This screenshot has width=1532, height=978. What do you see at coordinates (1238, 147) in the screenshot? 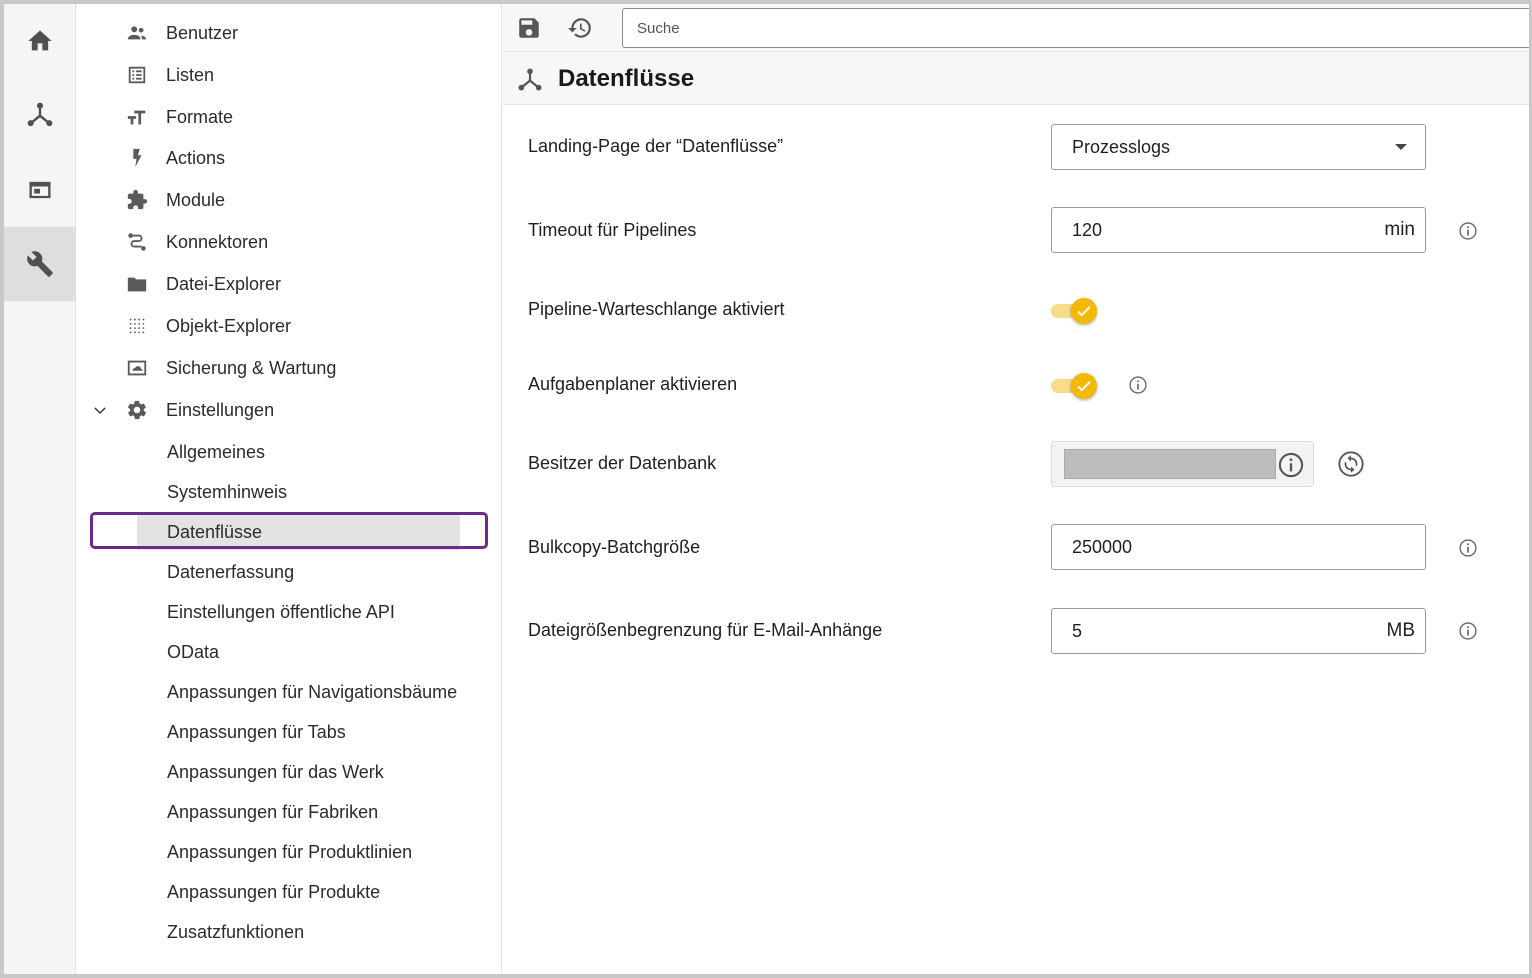
I see `landing-page-select: Prozesslogs` at bounding box center [1238, 147].